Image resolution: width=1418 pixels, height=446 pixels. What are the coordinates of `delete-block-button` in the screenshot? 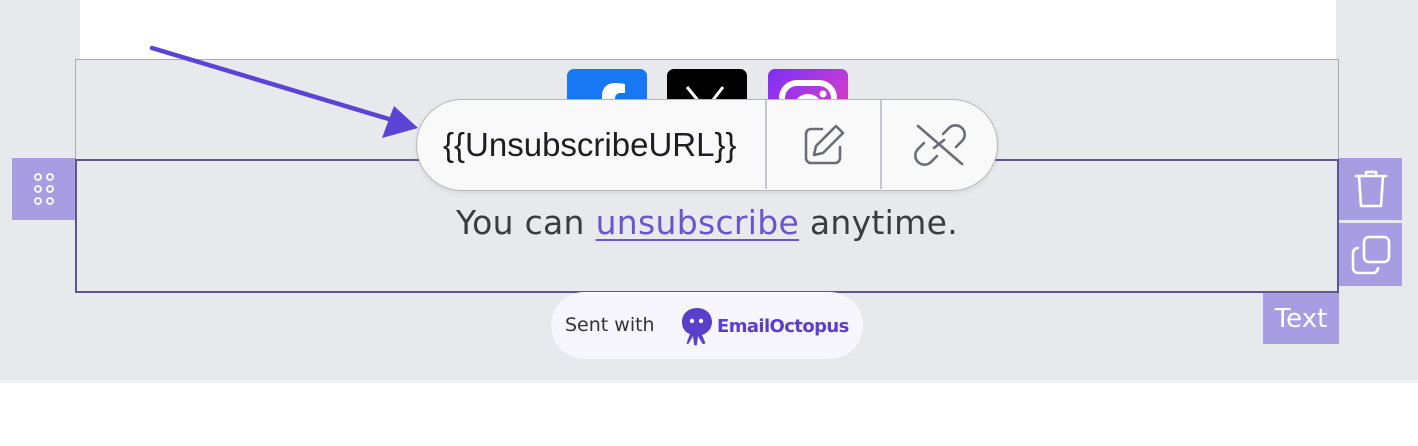 It's located at (1370, 189).